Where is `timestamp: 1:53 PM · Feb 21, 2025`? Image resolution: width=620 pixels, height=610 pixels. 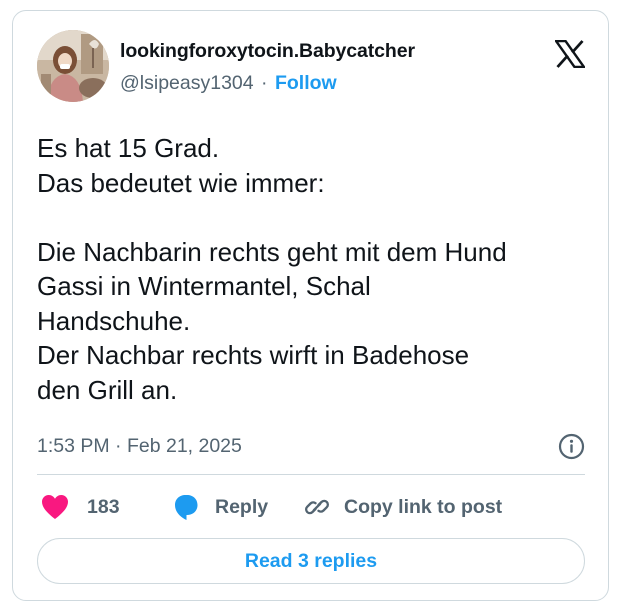
timestamp: 1:53 PM · Feb 21, 2025 is located at coordinates (139, 446).